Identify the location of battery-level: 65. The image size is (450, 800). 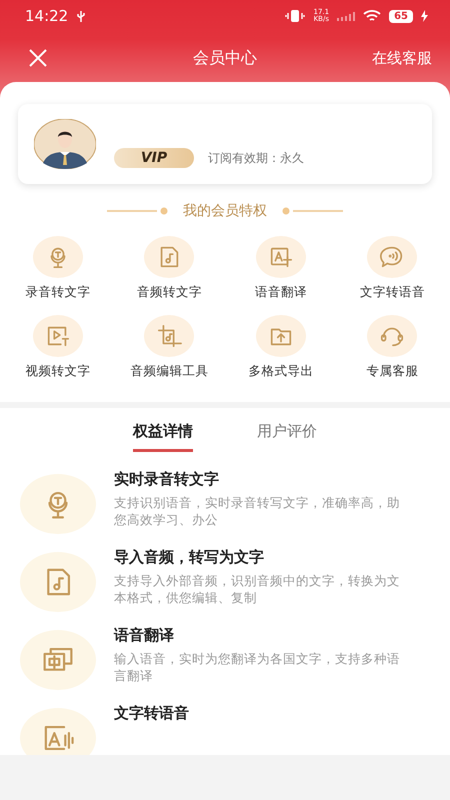
(401, 16).